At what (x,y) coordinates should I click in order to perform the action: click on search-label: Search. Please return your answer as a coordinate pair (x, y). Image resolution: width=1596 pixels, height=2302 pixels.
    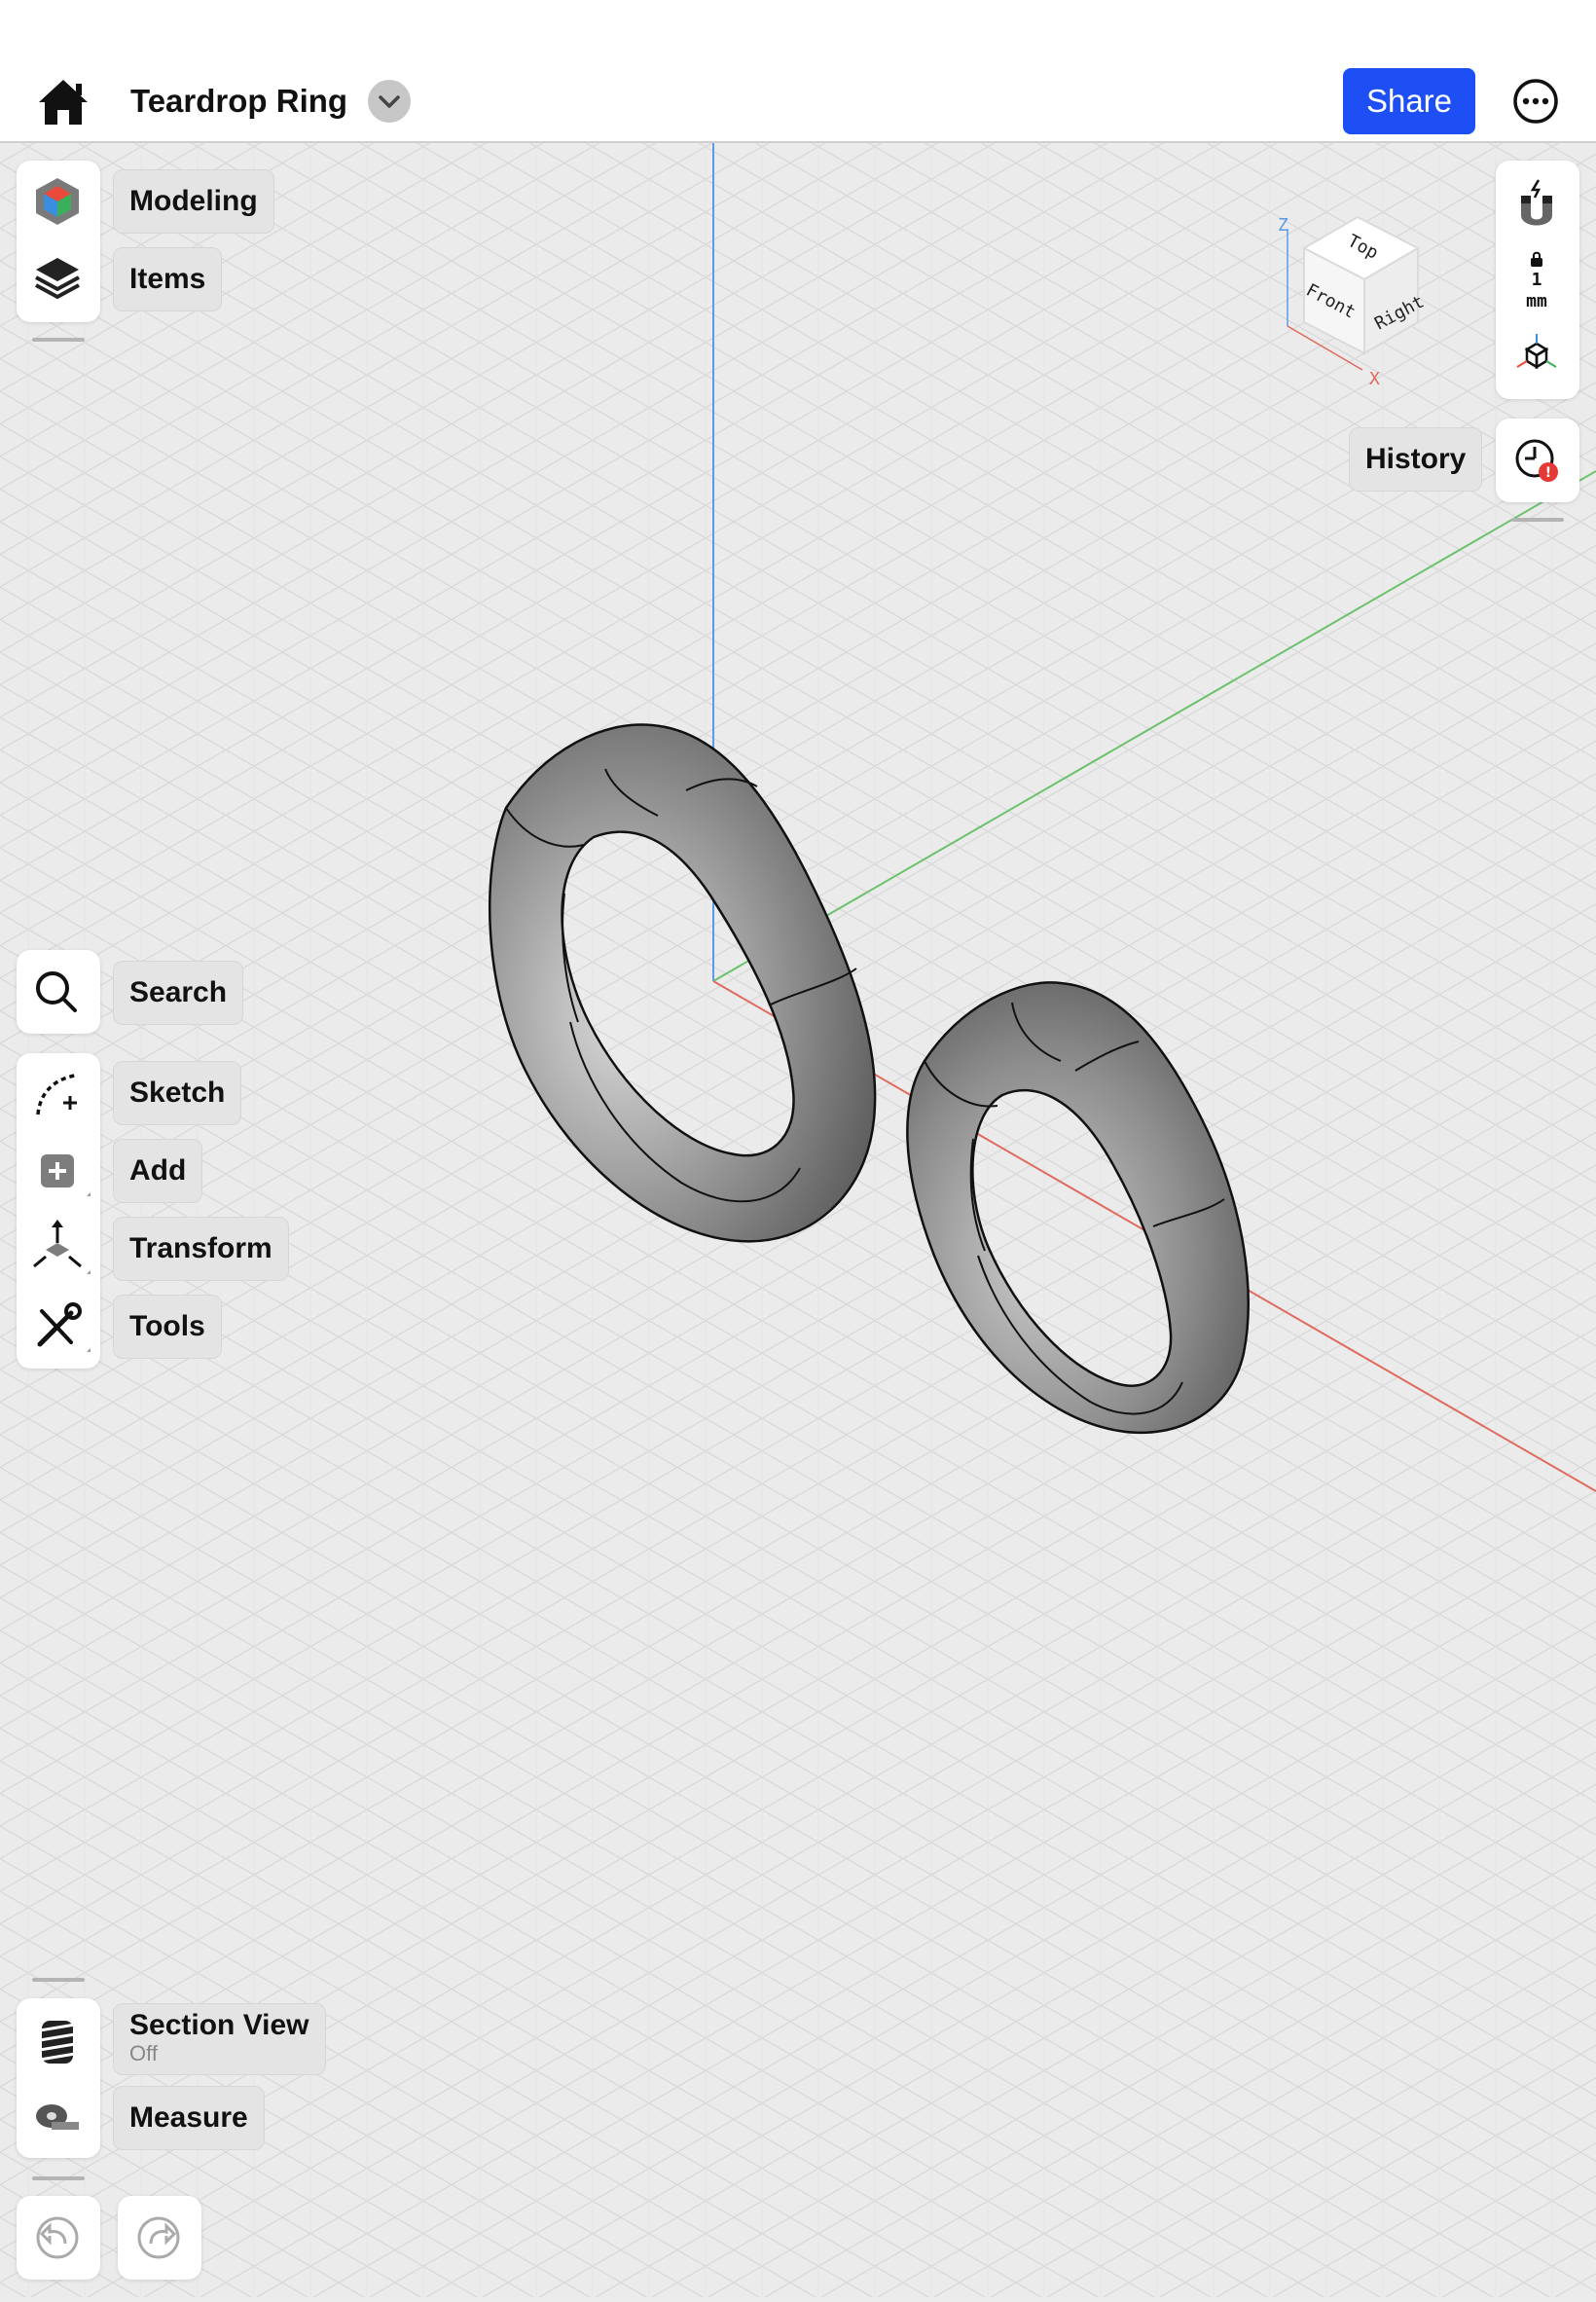
    Looking at the image, I should click on (178, 993).